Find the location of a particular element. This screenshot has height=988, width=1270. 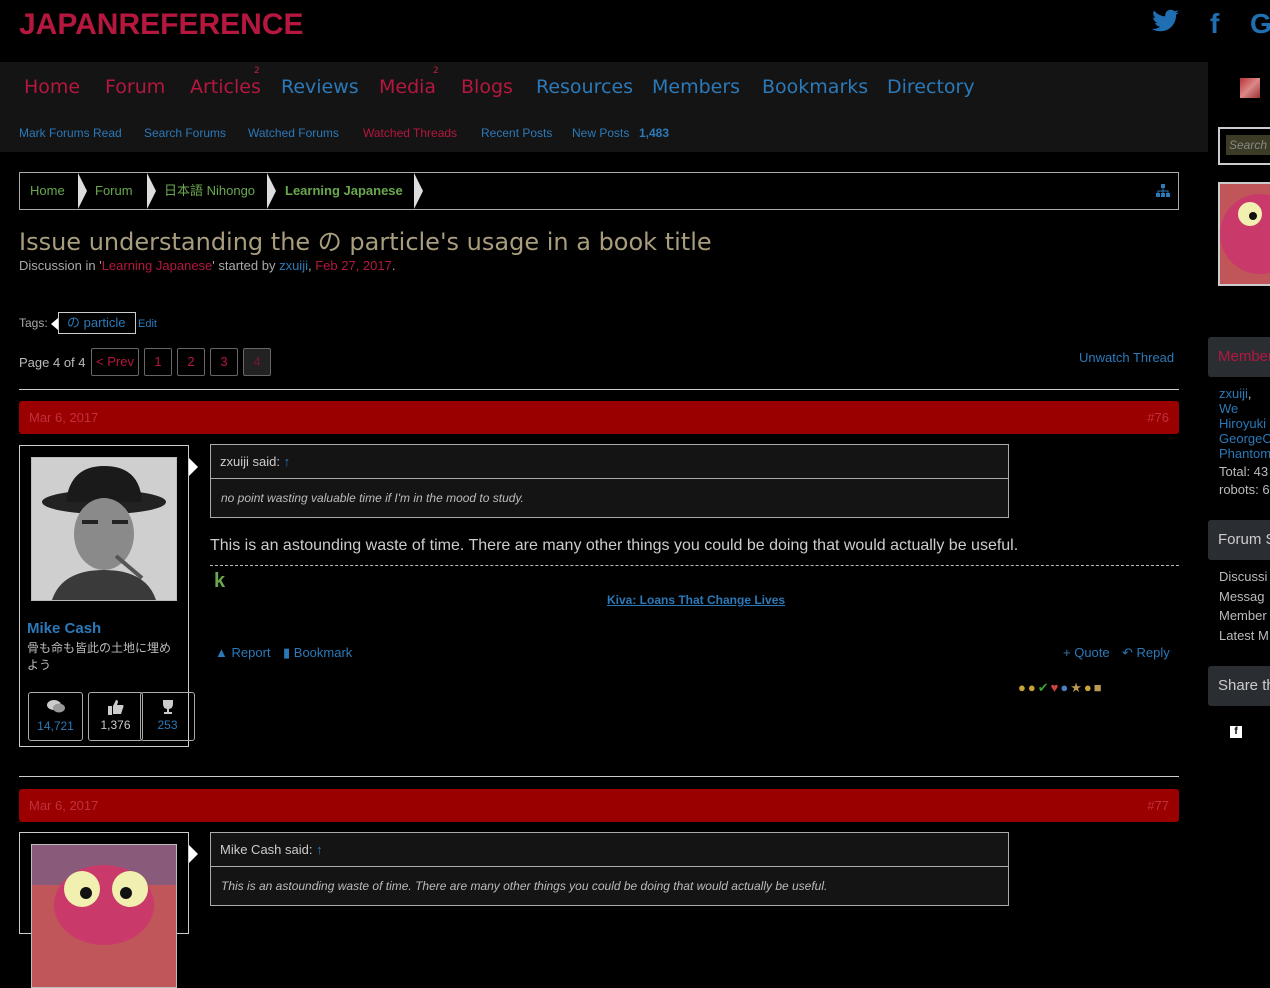

nav-home: Home is located at coordinates (52, 87).